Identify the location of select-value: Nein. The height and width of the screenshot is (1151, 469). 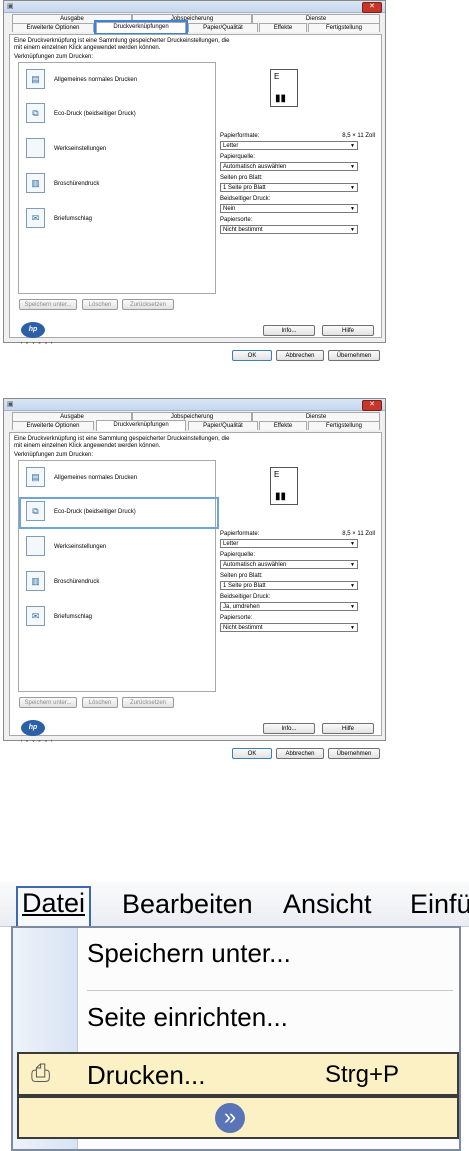
(229, 209).